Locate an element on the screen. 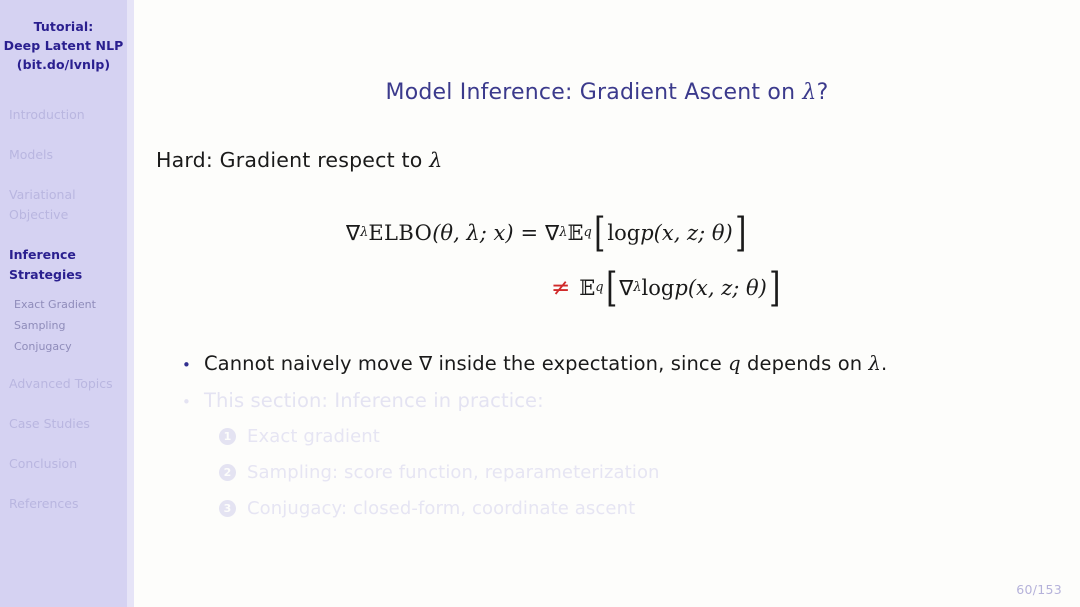 Image resolution: width=1080 pixels, height=607 pixels. sidebar-item-advanced-topics: Advanced Topics is located at coordinates (63, 384).